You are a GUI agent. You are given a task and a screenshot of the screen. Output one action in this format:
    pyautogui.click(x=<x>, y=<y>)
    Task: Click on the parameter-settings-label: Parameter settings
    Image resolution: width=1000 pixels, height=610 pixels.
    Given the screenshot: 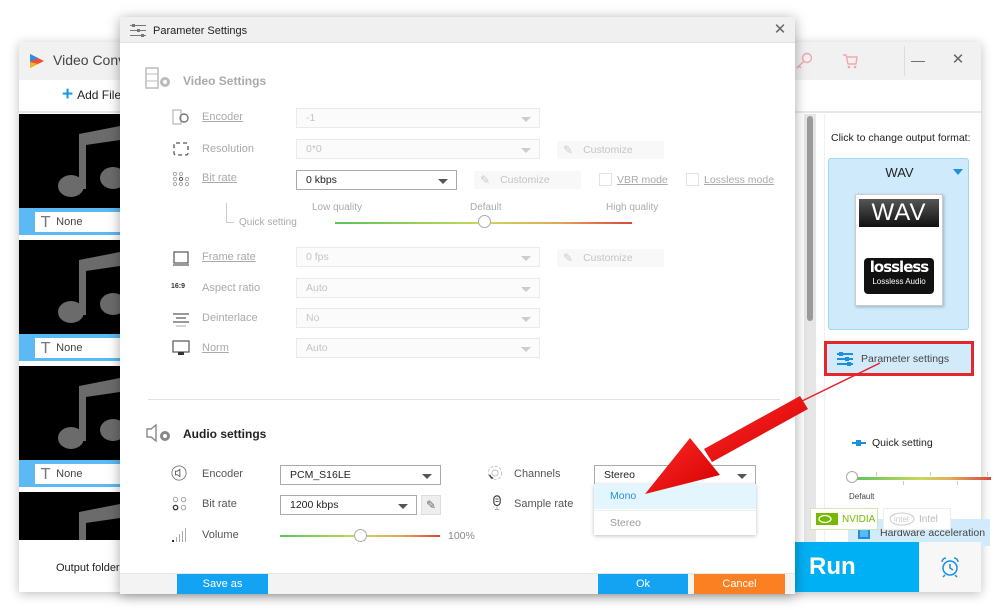 What is the action you would take?
    pyautogui.click(x=905, y=358)
    